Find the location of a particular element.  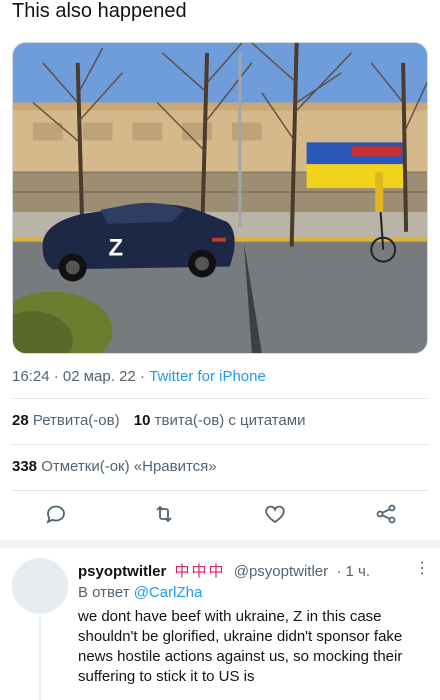

retweets-count: 28 is located at coordinates (20, 420).